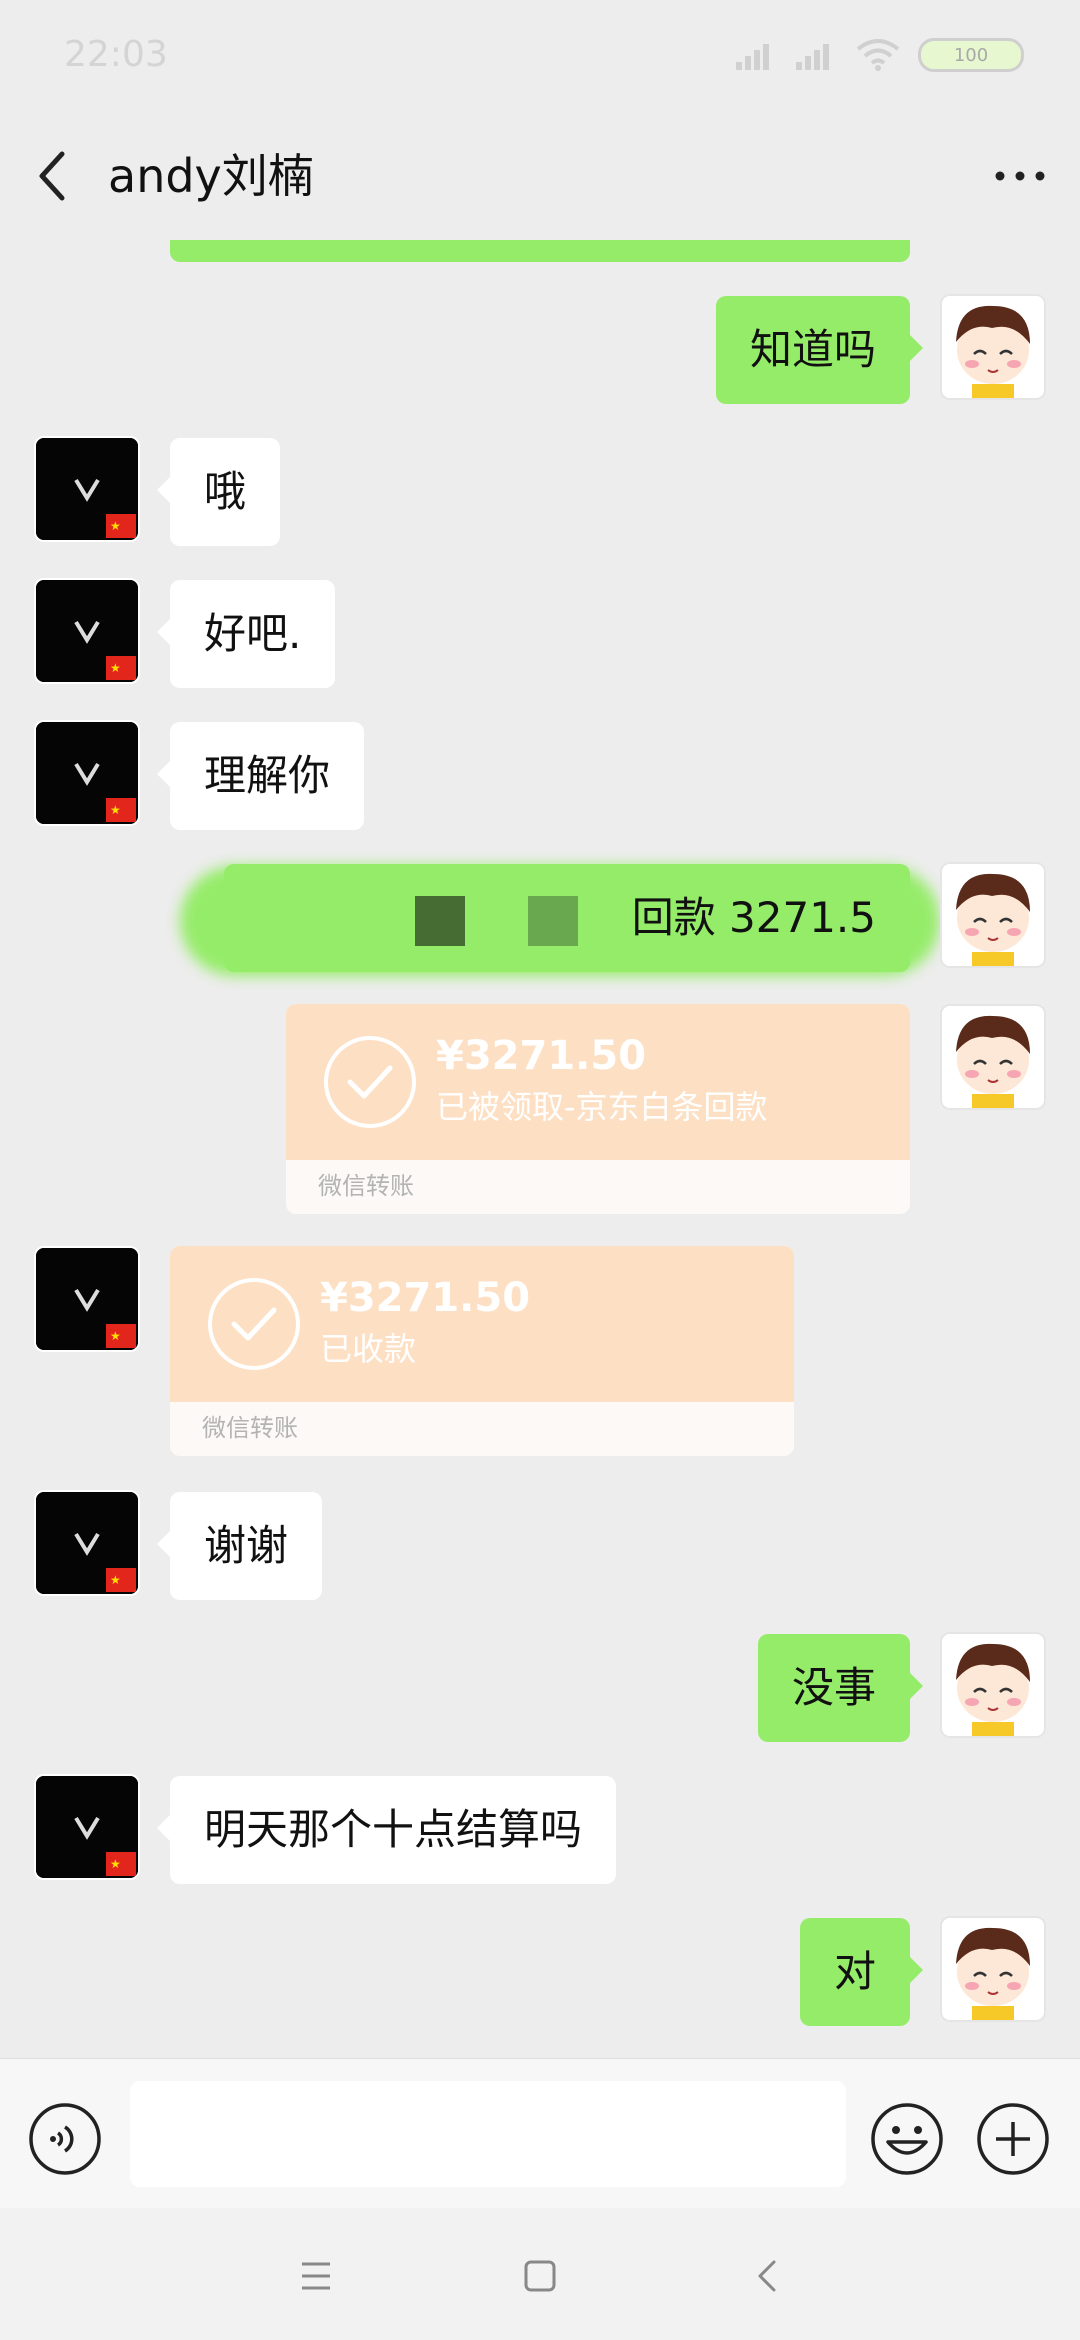  Describe the element at coordinates (488, 2134) in the screenshot. I see `message-input` at that location.